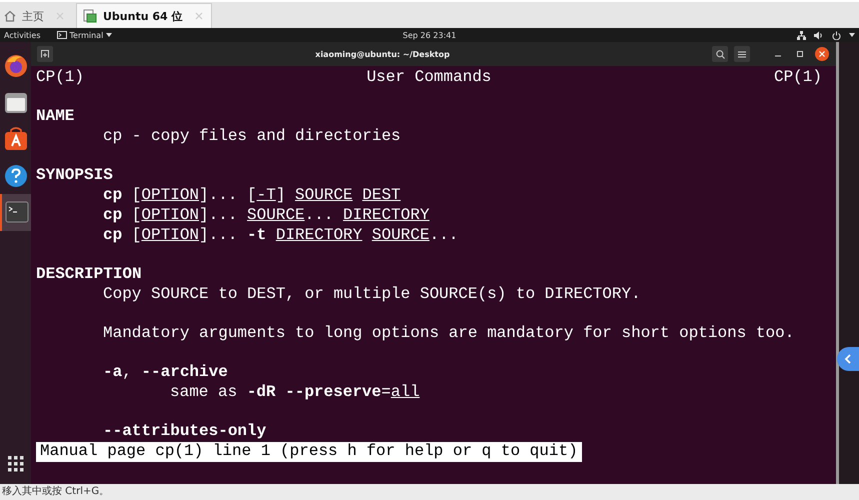 This screenshot has width=859, height=500. What do you see at coordinates (22, 35) in the screenshot?
I see `activities-button: Activities` at bounding box center [22, 35].